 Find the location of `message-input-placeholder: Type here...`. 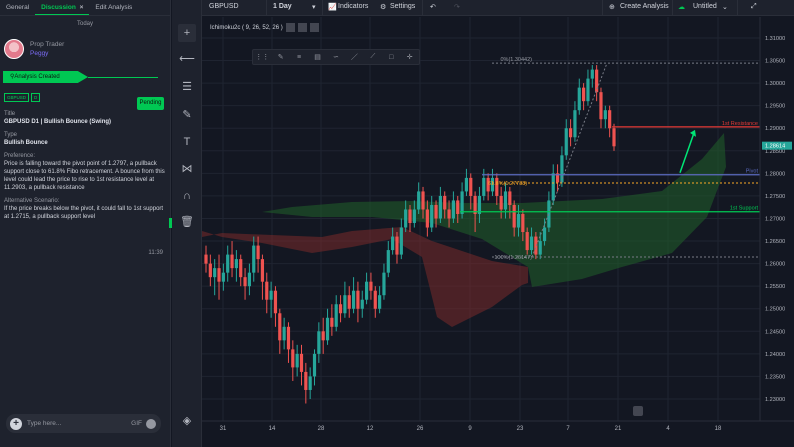

message-input-placeholder: Type here... is located at coordinates (44, 423).